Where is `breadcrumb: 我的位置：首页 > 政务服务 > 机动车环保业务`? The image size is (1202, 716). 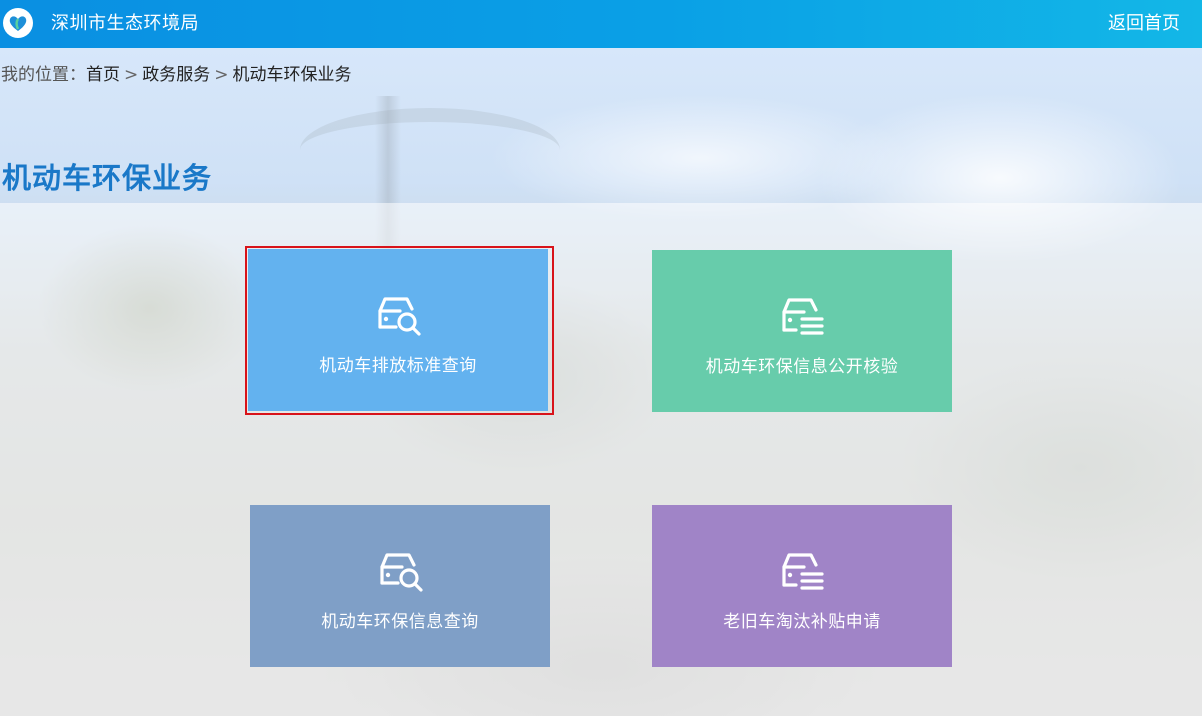 breadcrumb: 我的位置：首页 > 政务服务 > 机动车环保业务 is located at coordinates (176, 75).